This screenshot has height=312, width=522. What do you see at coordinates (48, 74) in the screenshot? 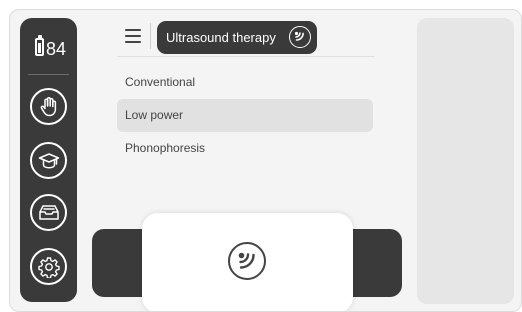
I see `sidebar-divider` at bounding box center [48, 74].